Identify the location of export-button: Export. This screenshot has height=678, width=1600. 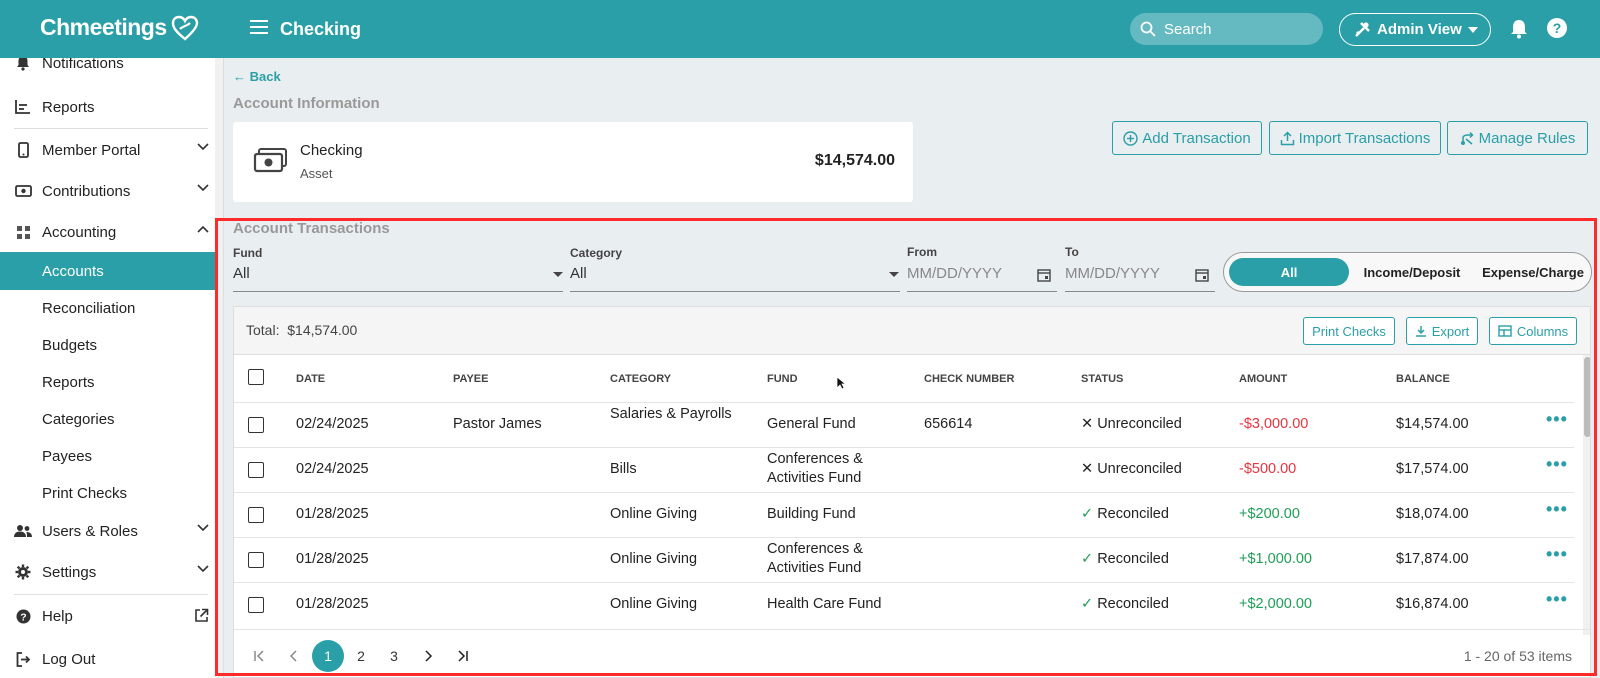
(1442, 331).